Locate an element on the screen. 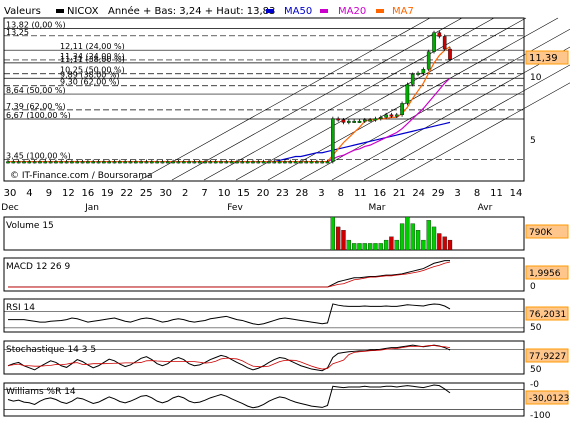 The height and width of the screenshot is (434, 570). ma50-swatch is located at coordinates (270, 11).